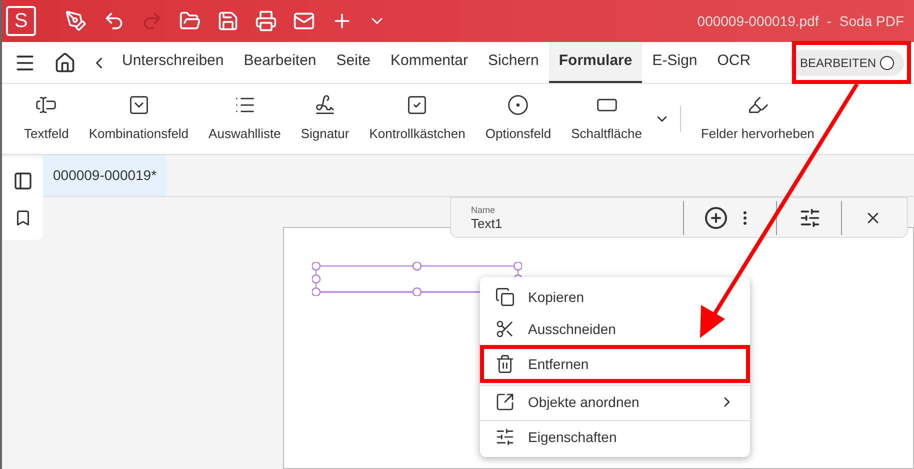 This screenshot has height=469, width=914. I want to click on menu-tab: Kommentar, so click(429, 62).